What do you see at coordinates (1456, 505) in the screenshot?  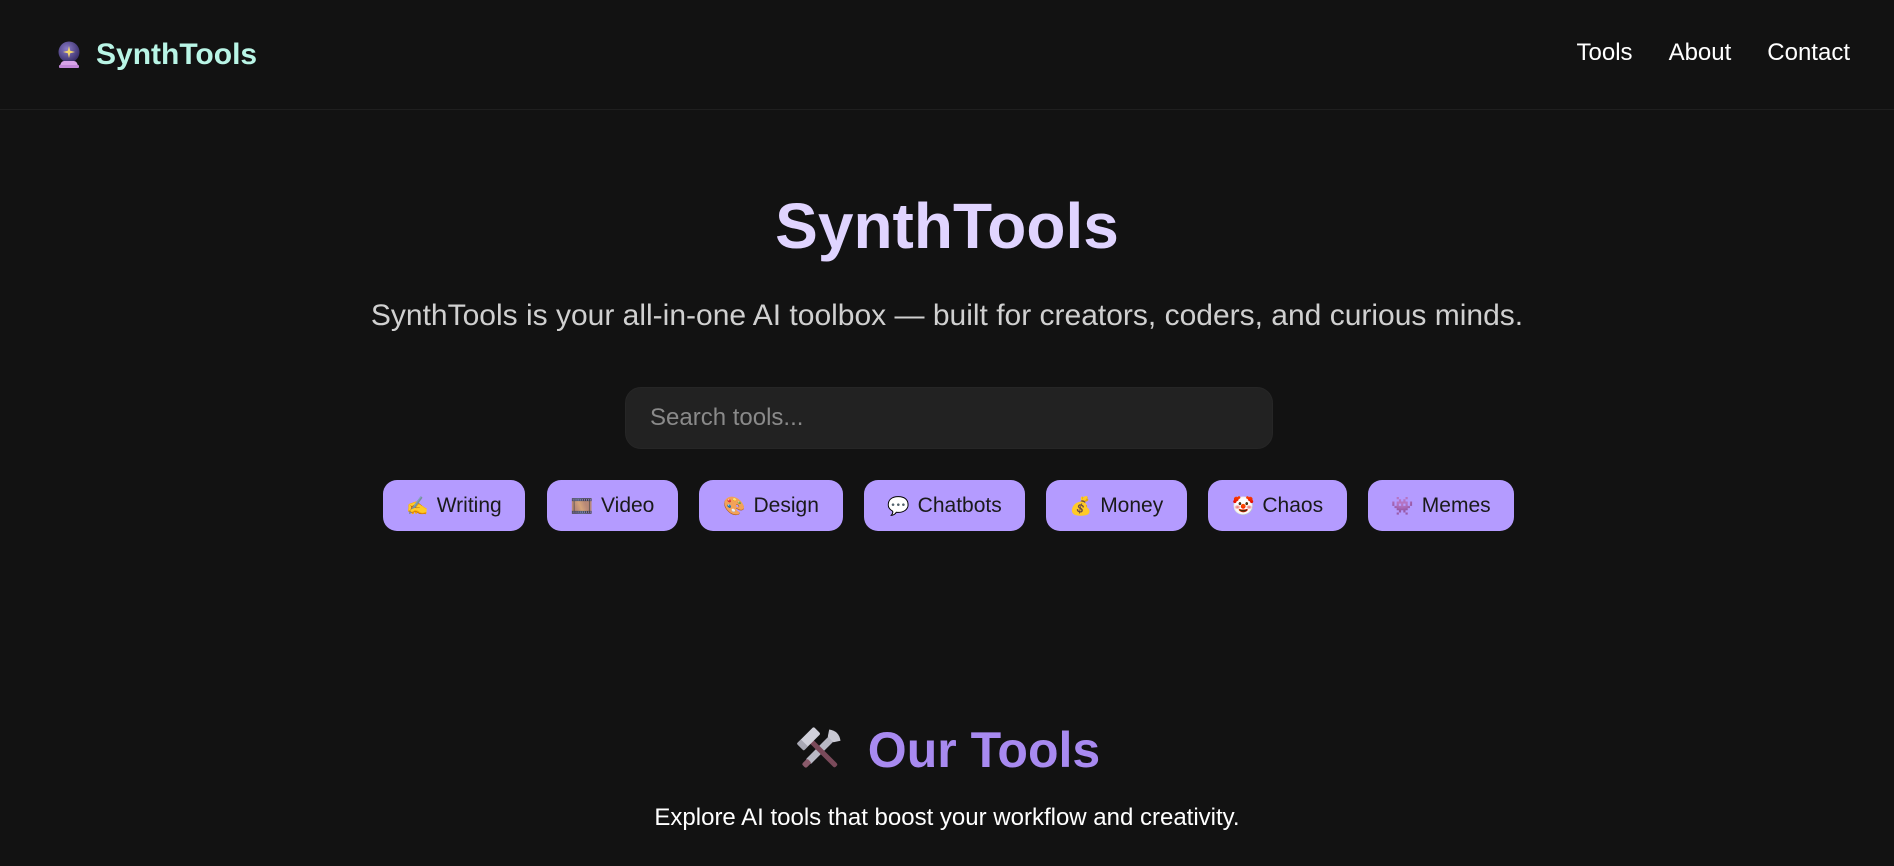 I see `chip-label: Memes` at bounding box center [1456, 505].